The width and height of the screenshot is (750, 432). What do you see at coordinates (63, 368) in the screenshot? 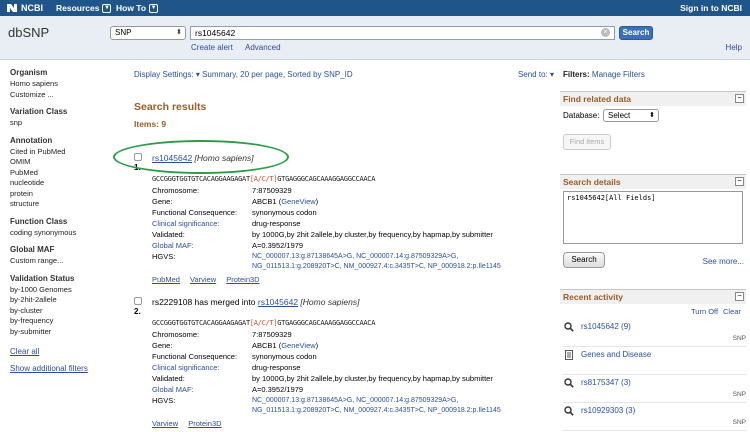
I see `show-additional-filters-link: Show additional filters` at bounding box center [63, 368].